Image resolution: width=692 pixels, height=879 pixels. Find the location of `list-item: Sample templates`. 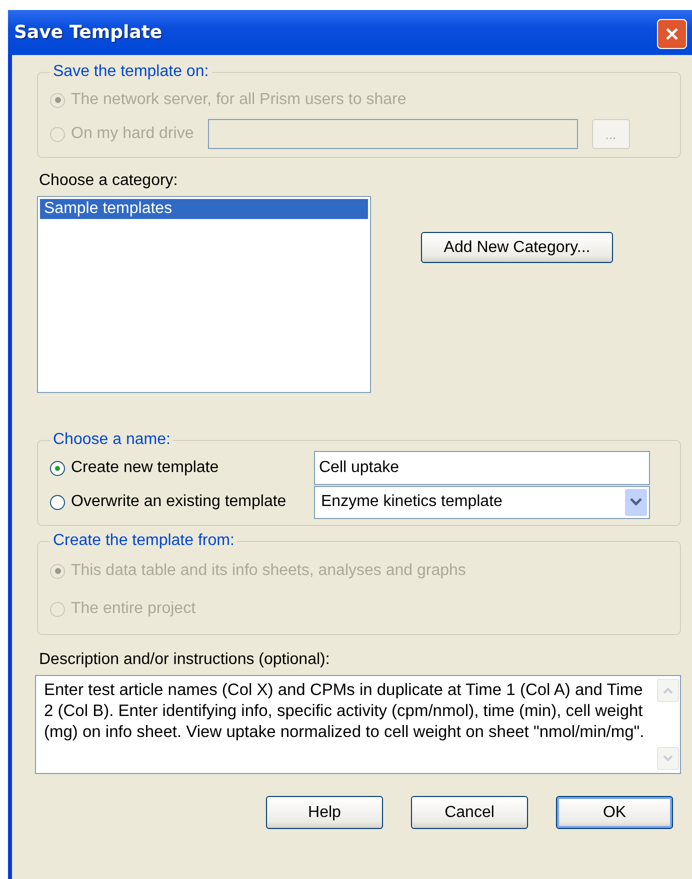

list-item: Sample templates is located at coordinates (204, 209).